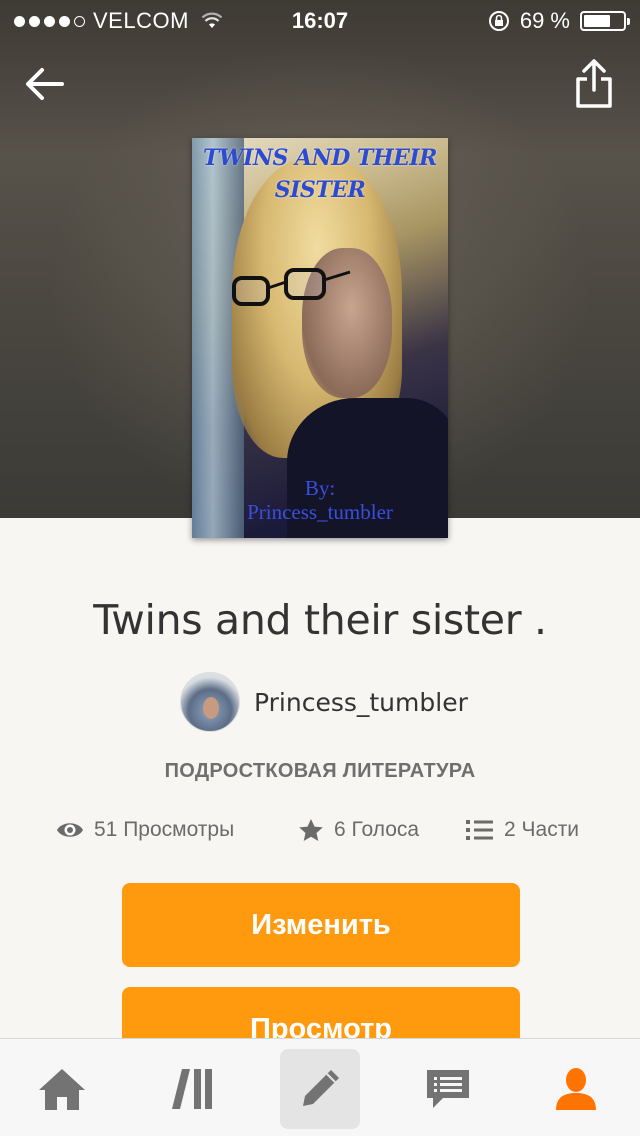  Describe the element at coordinates (70, 830) in the screenshot. I see `eye-icon` at that location.